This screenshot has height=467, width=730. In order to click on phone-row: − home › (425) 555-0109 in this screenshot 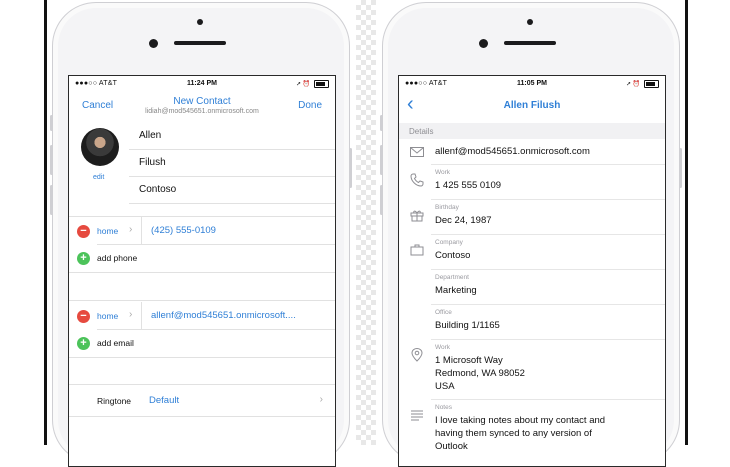, I will do `click(202, 230)`.